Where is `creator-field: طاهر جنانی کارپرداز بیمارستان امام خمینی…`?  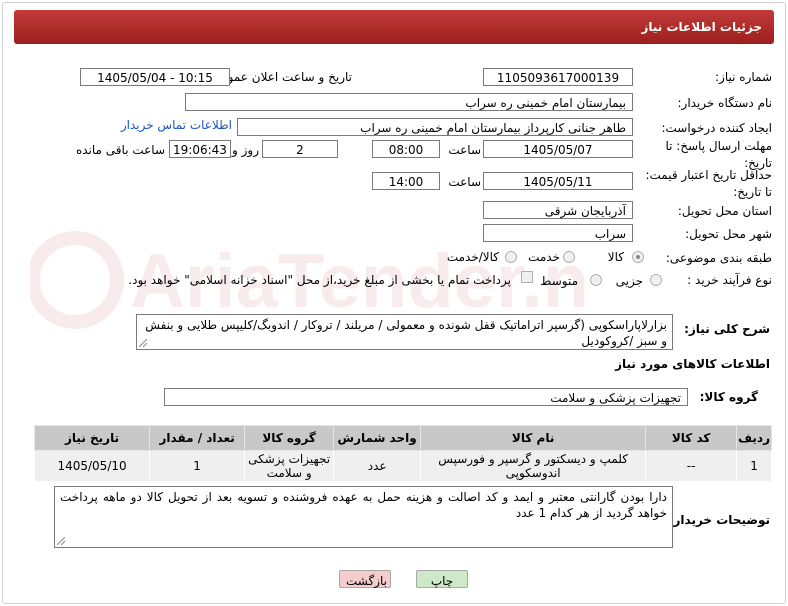 creator-field: طاهر جنانی کارپرداز بیمارستان امام خمینی… is located at coordinates (435, 127).